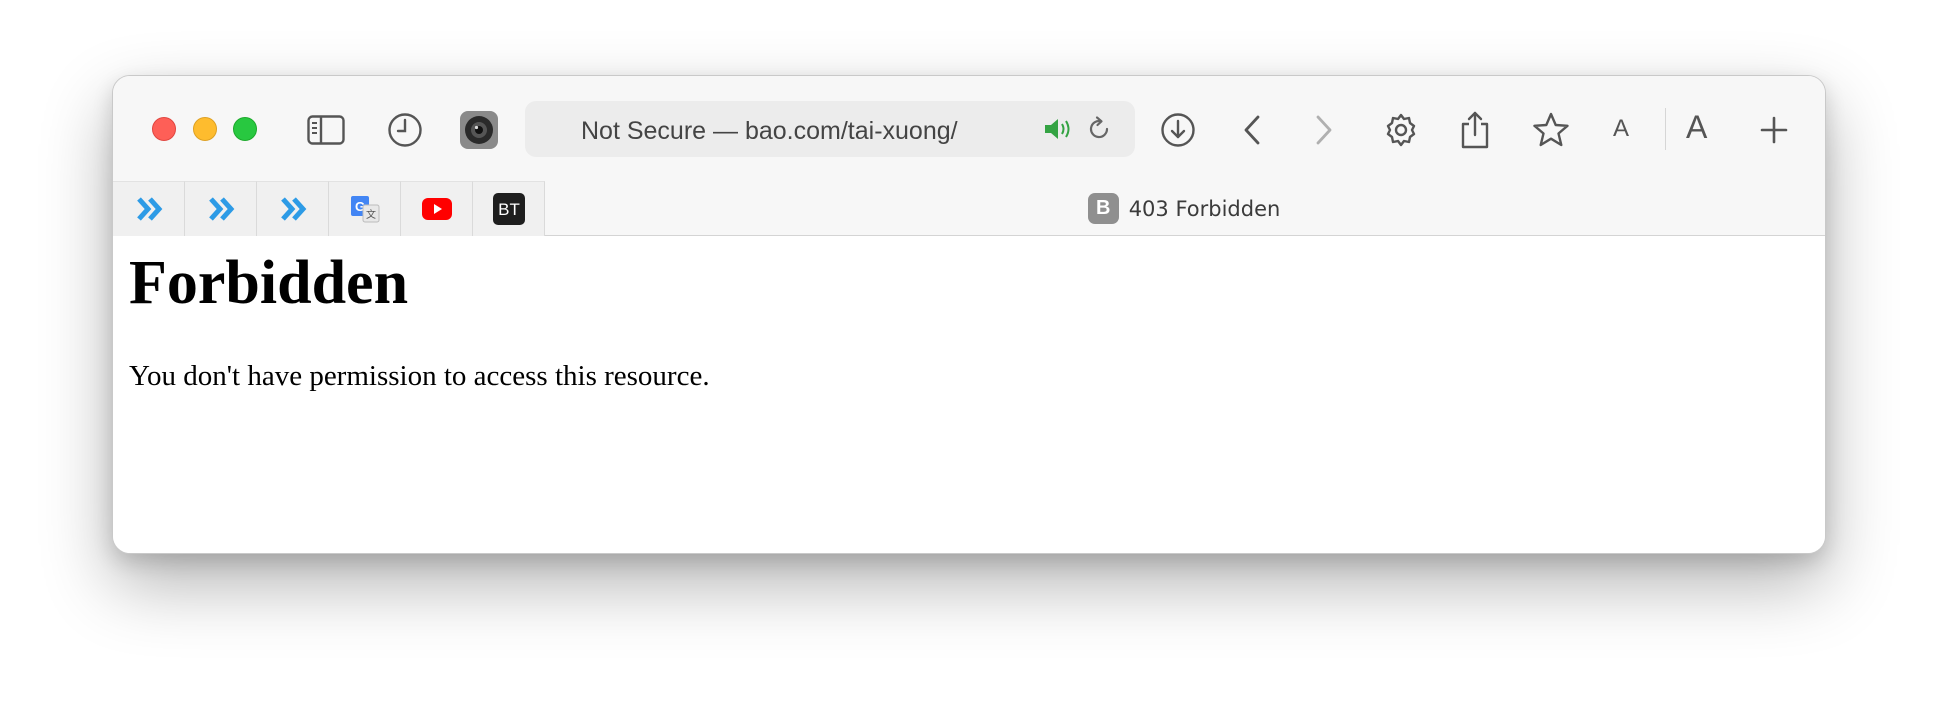 This screenshot has height=702, width=1938. What do you see at coordinates (205, 129) in the screenshot?
I see `minimize-window-button` at bounding box center [205, 129].